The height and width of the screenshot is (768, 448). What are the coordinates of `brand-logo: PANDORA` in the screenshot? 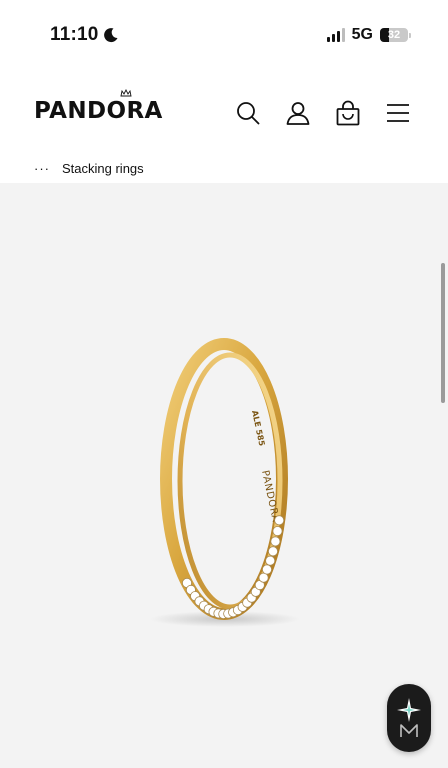 It's located at (98, 106).